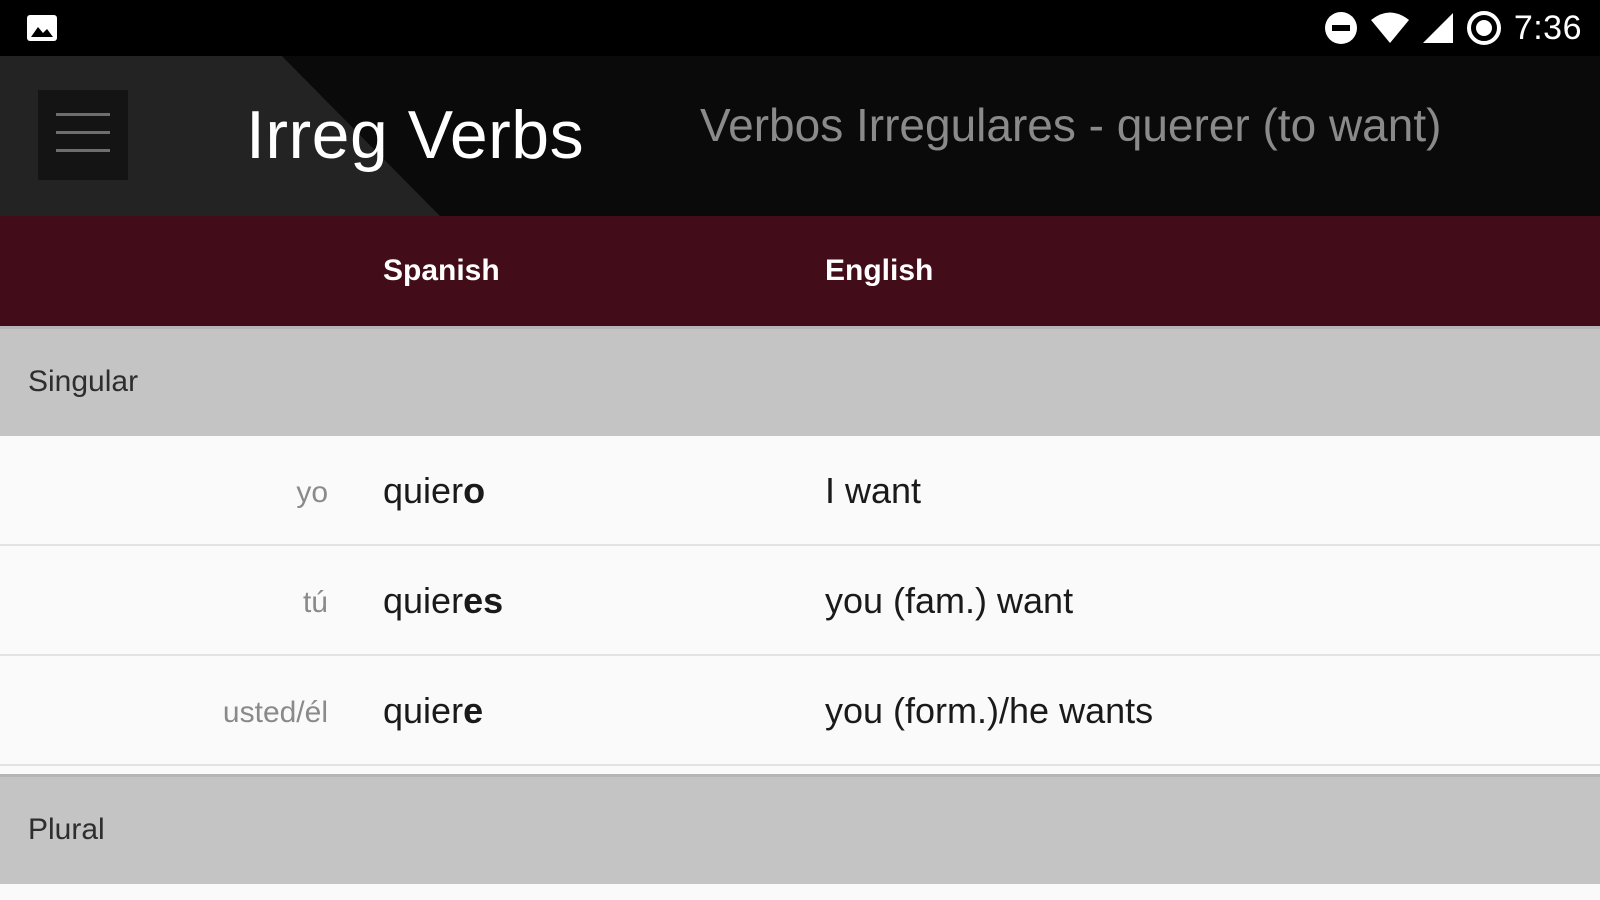 This screenshot has height=900, width=1600. What do you see at coordinates (800, 711) in the screenshot?
I see `table-row: usted/él quiere you (form.)/he wants` at bounding box center [800, 711].